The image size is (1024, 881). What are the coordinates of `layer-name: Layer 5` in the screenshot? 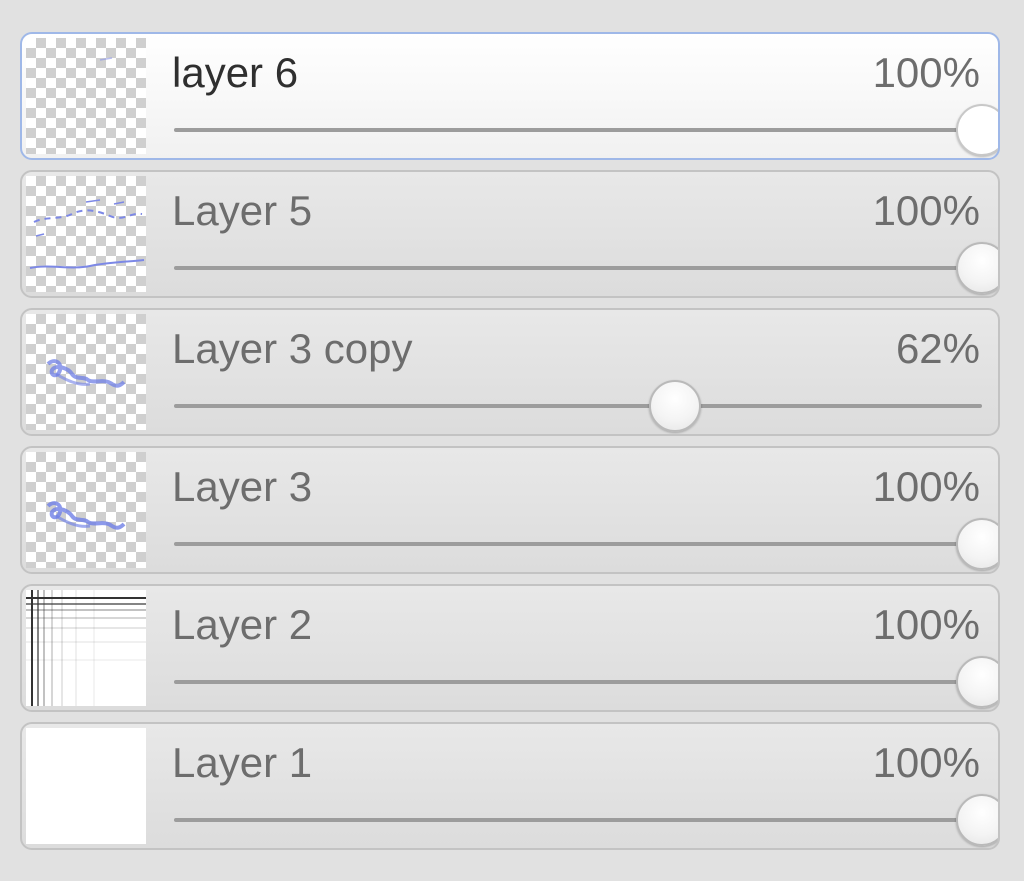 It's located at (242, 210).